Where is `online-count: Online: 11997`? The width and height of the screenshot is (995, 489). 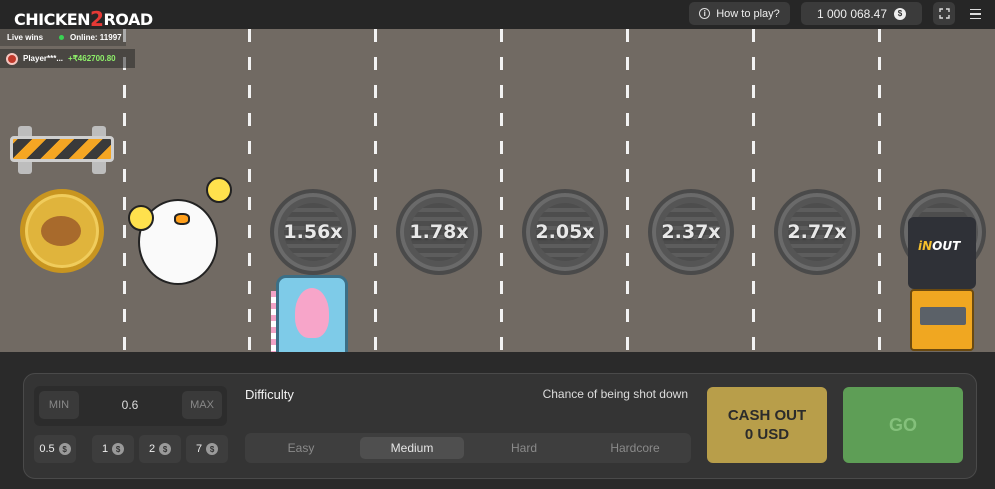
online-count: Online: 11997 is located at coordinates (96, 37).